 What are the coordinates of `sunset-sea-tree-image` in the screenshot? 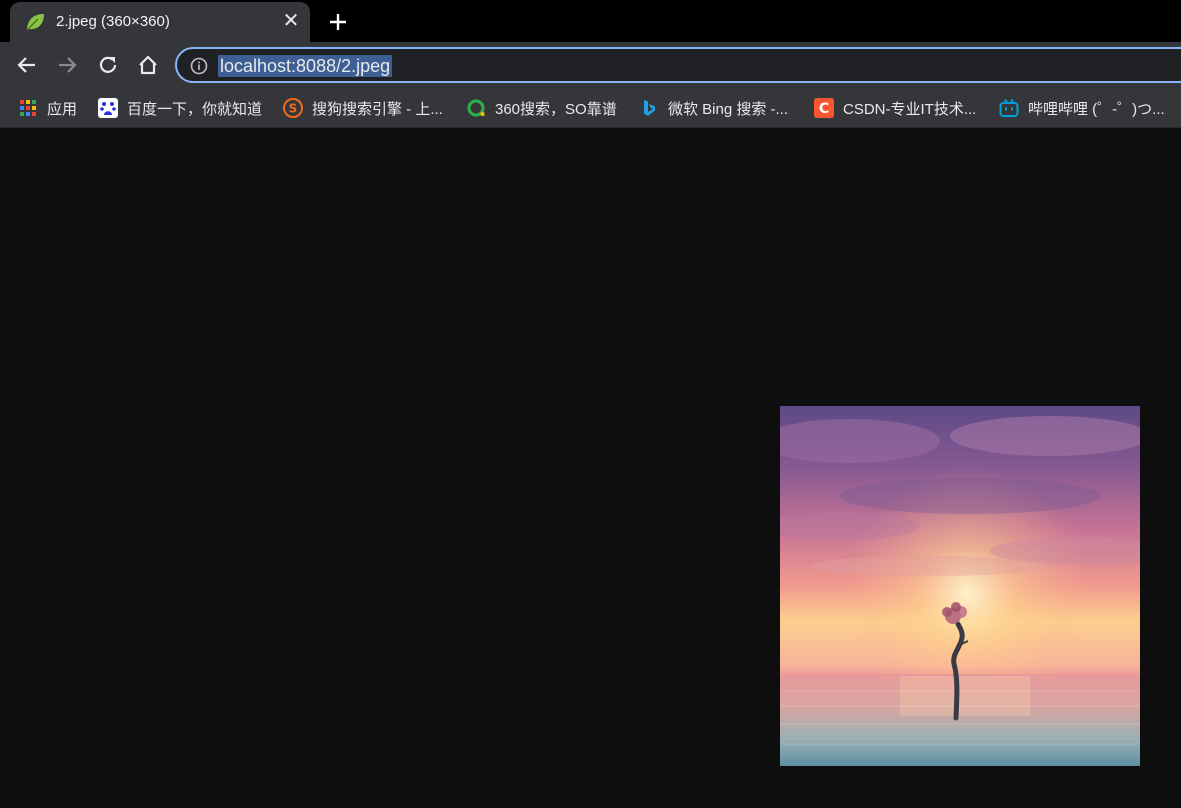 It's located at (960, 586).